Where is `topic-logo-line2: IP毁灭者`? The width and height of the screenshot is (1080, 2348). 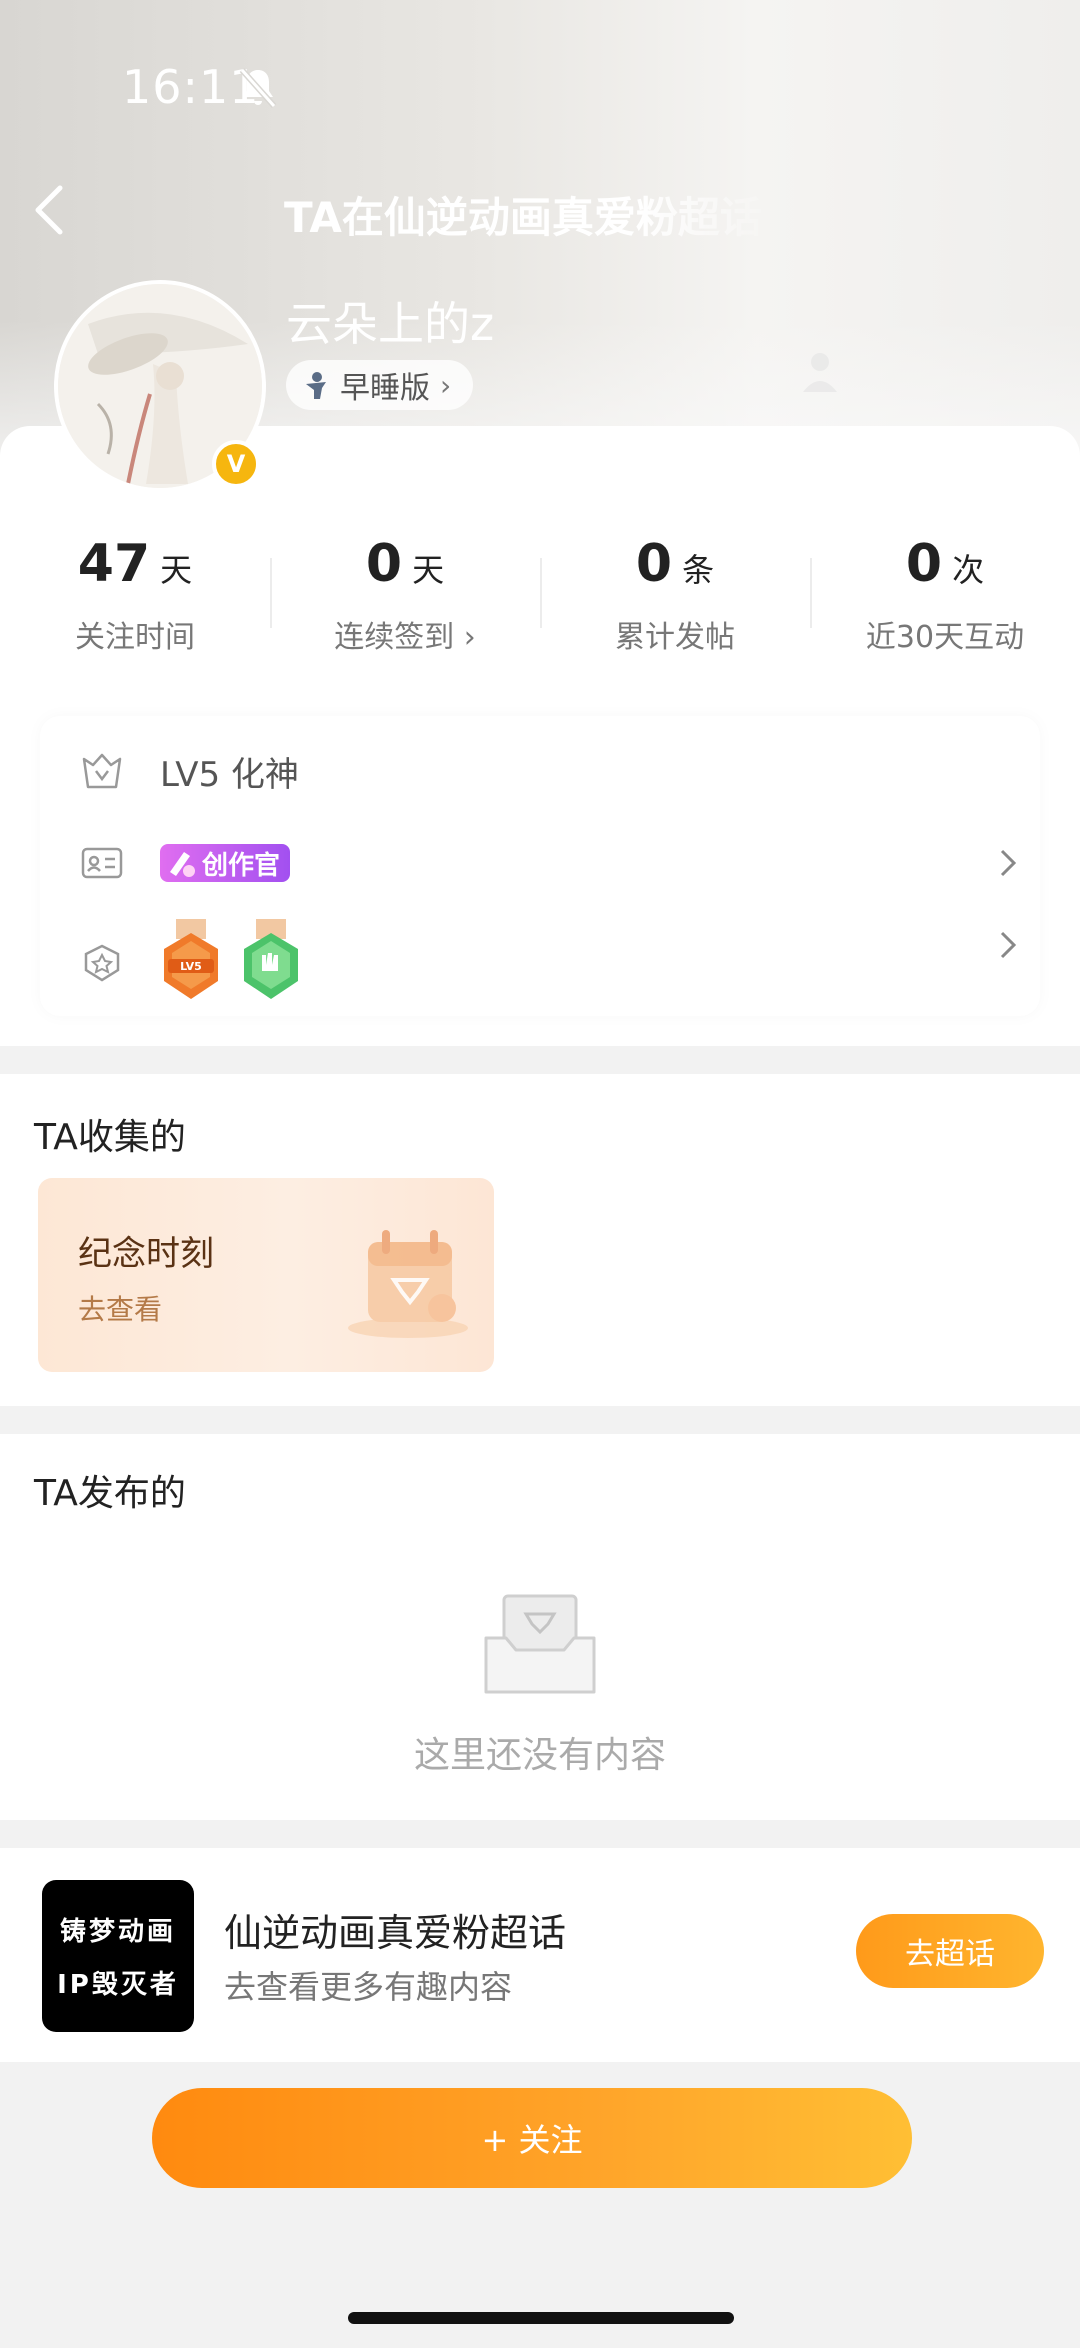 topic-logo-line2: IP毁灭者 is located at coordinates (118, 1985).